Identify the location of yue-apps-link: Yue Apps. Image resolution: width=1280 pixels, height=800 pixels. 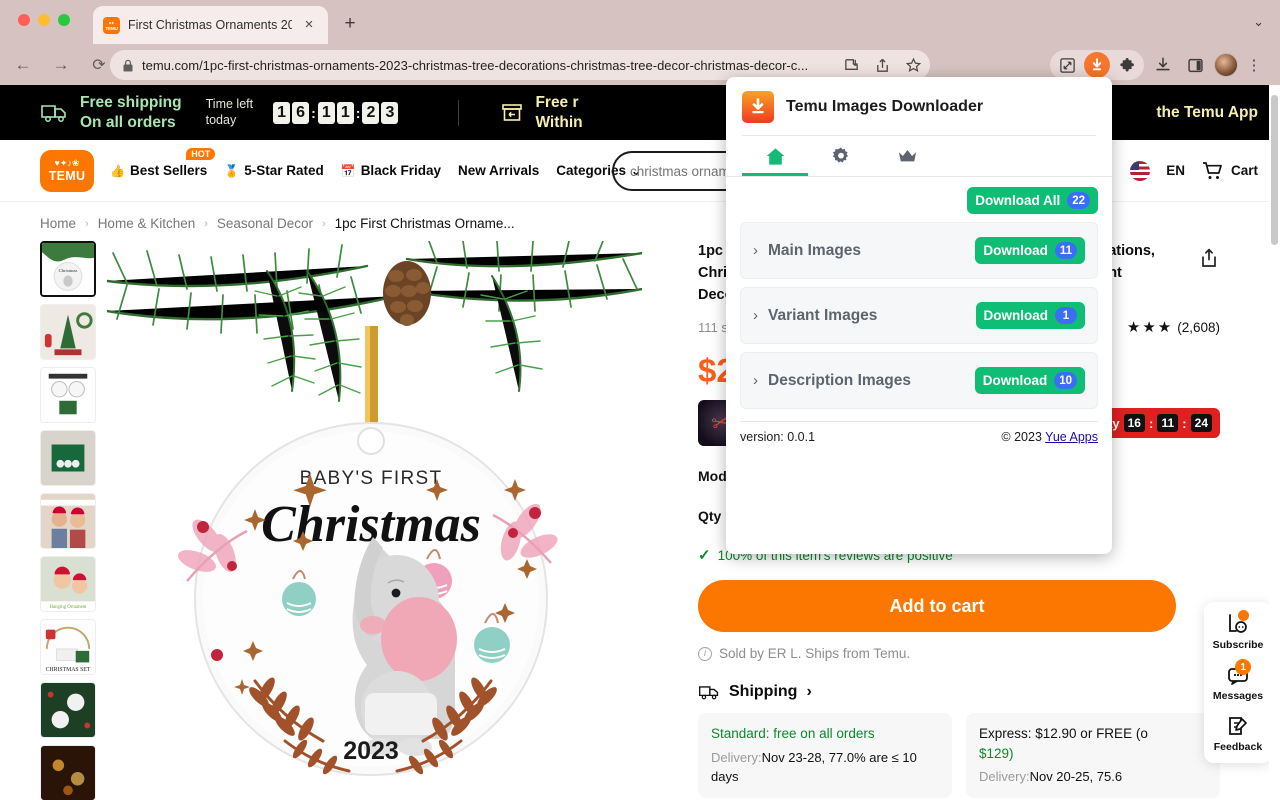
(1071, 437).